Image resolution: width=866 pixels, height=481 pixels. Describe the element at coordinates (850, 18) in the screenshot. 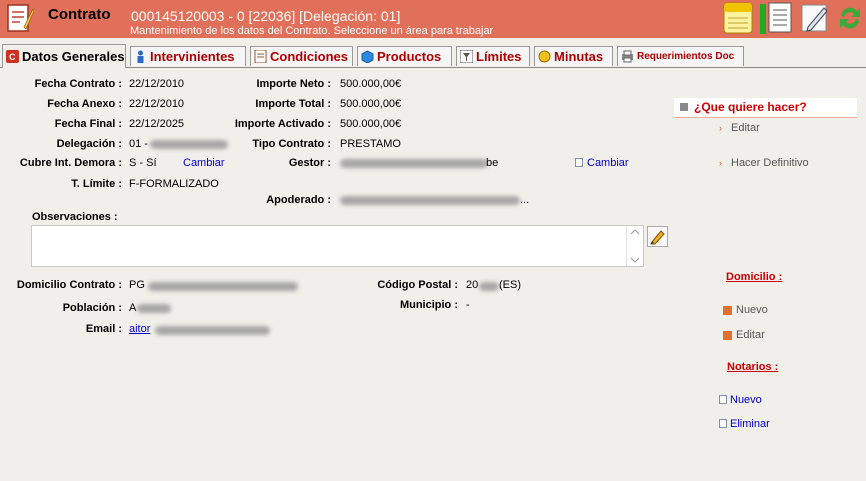

I see `refresh-icon` at that location.